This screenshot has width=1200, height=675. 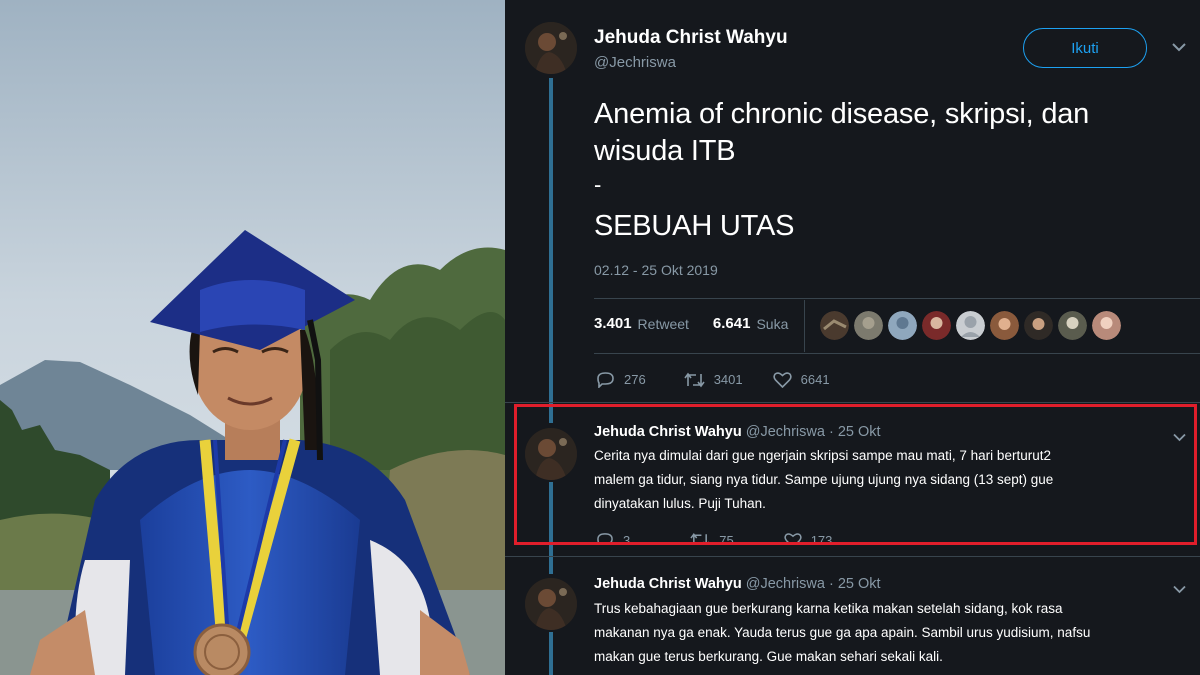 I want to click on tweet-text-line: SEBUAH UTAS, so click(x=694, y=226).